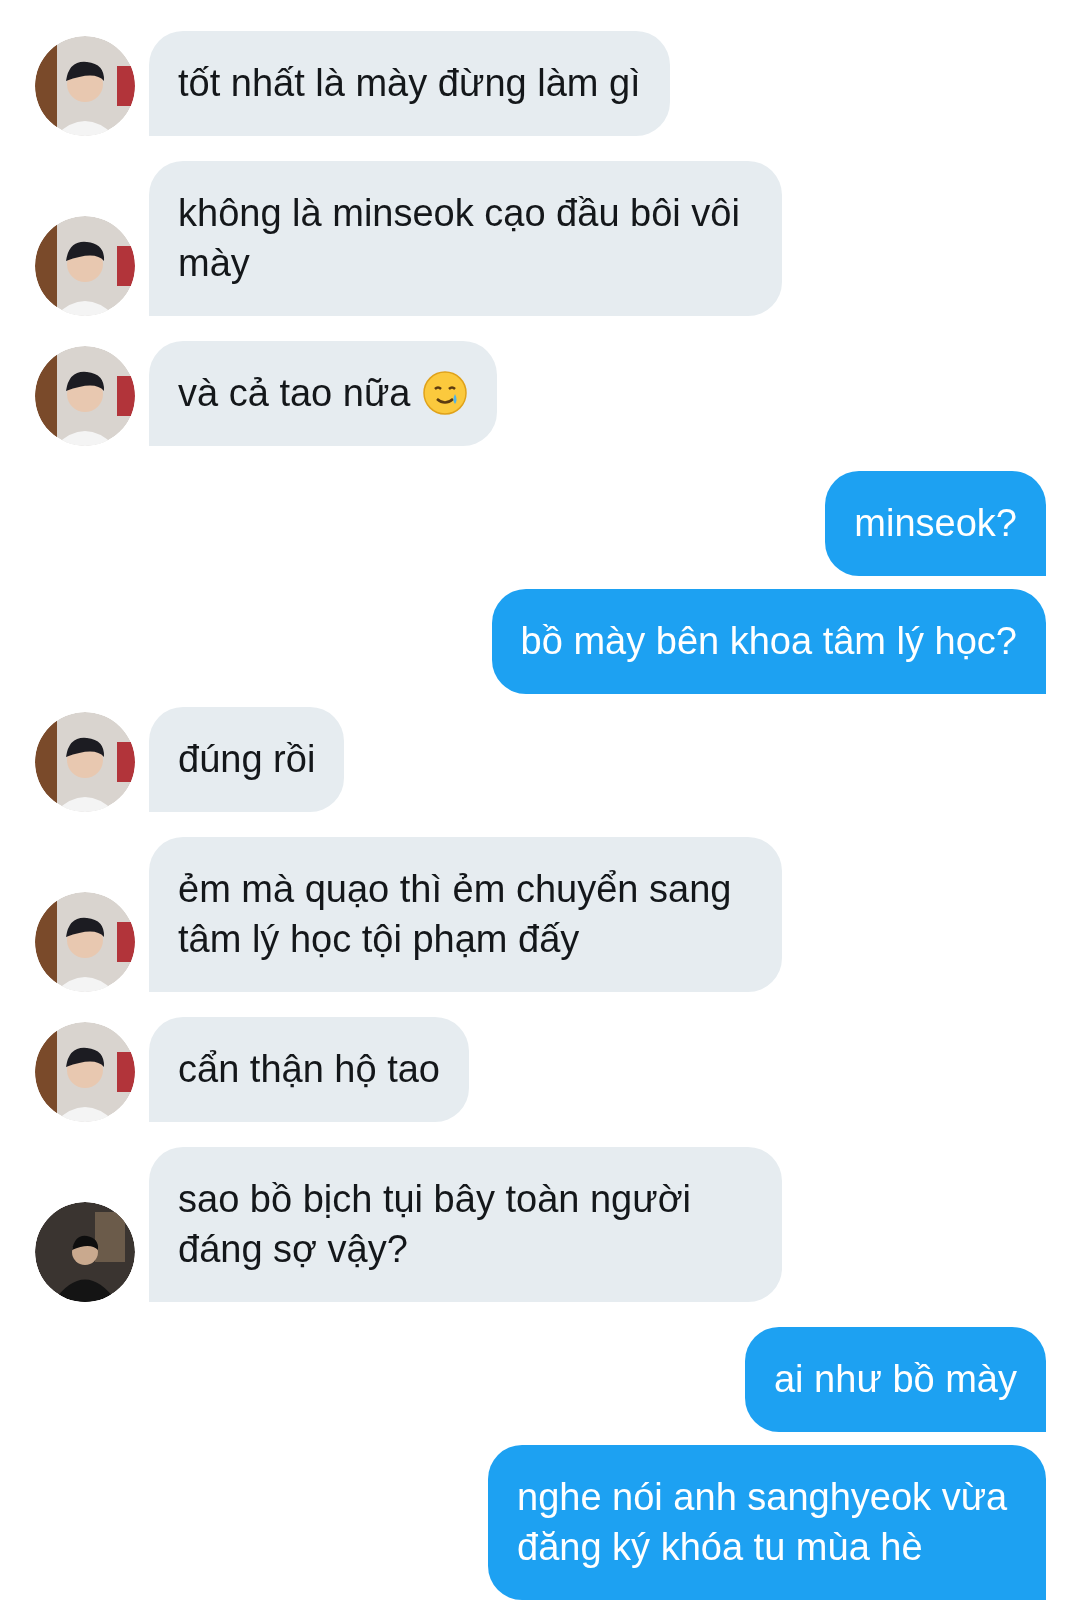 This screenshot has height=1614, width=1080. Describe the element at coordinates (445, 393) in the screenshot. I see `smiling-face-with-tear-icon` at that location.